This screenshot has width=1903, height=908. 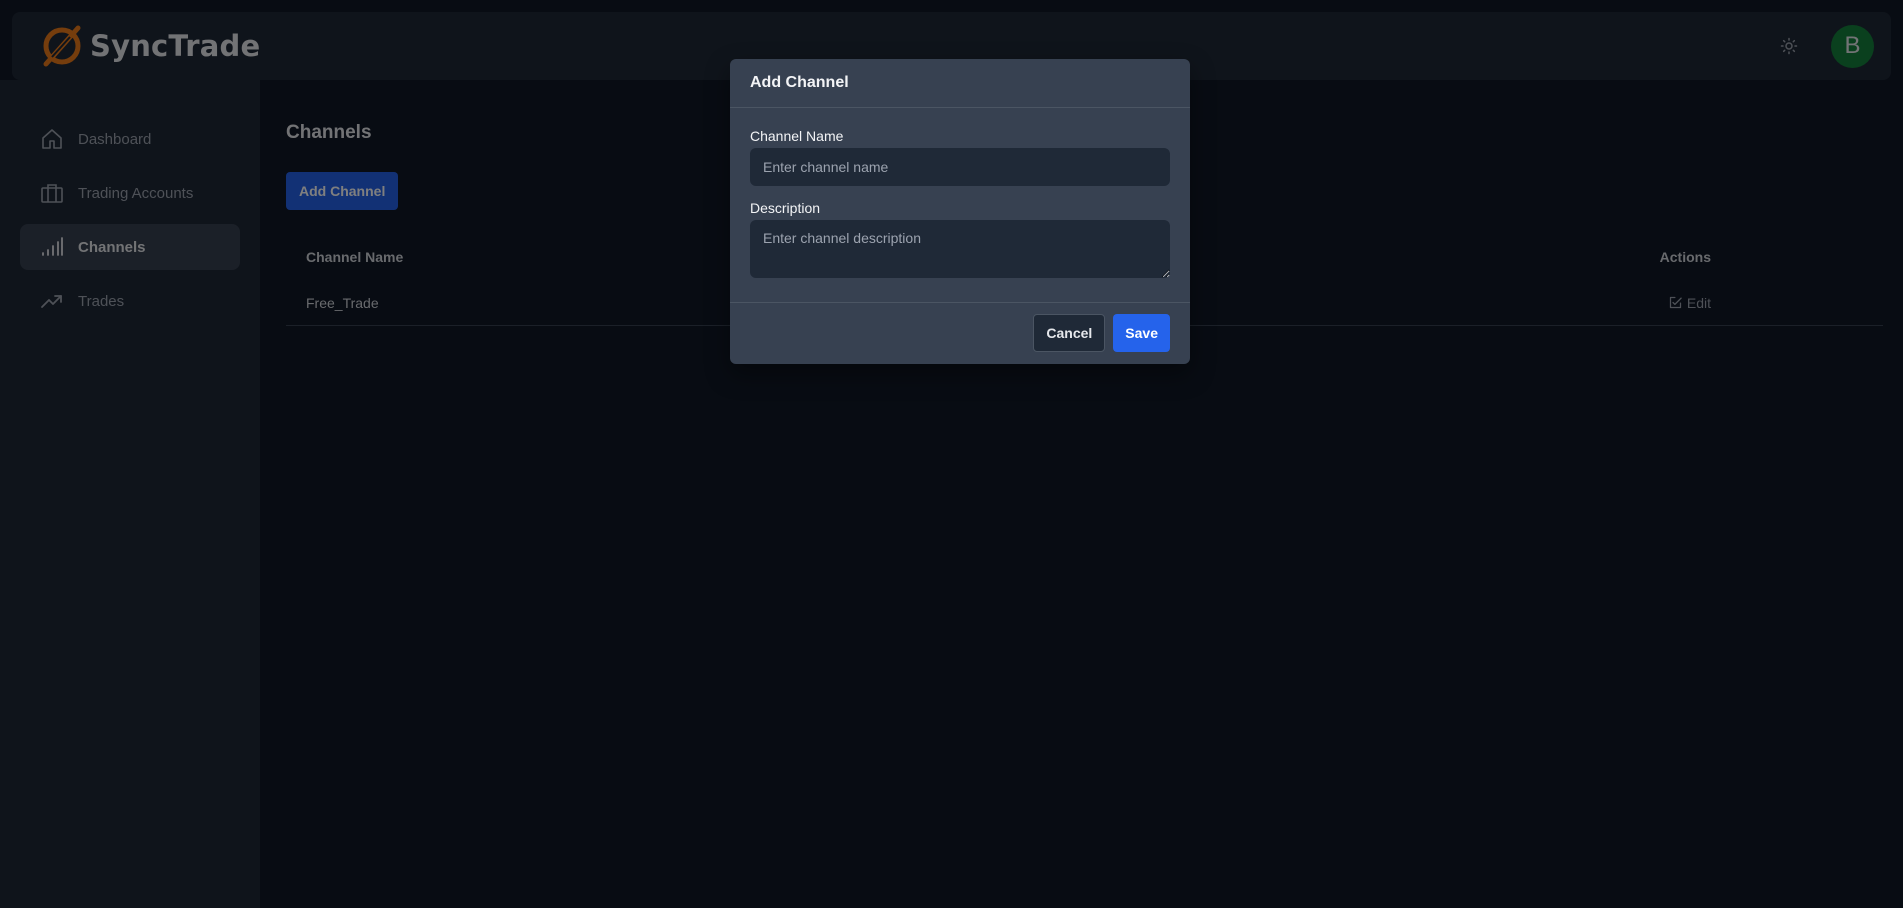 What do you see at coordinates (1141, 333) in the screenshot?
I see `save-button: Save` at bounding box center [1141, 333].